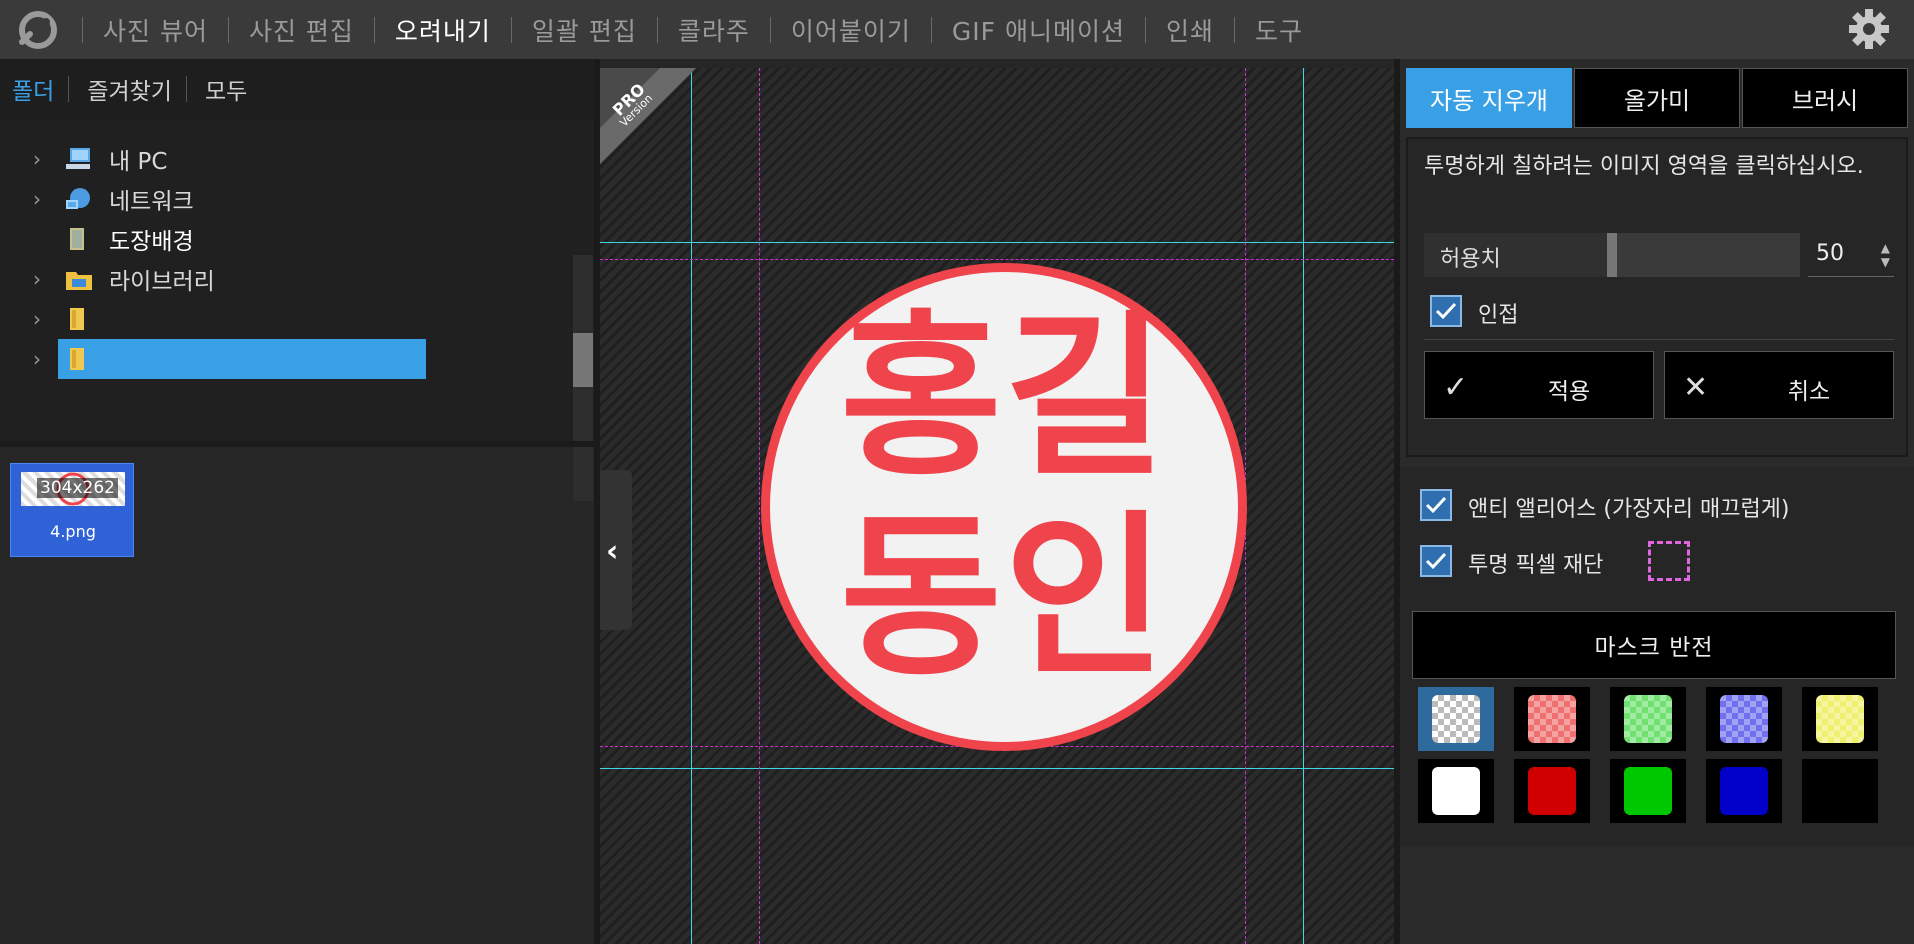 Image resolution: width=1914 pixels, height=944 pixels. What do you see at coordinates (1279, 30) in the screenshot?
I see `menu-tools: 도구` at bounding box center [1279, 30].